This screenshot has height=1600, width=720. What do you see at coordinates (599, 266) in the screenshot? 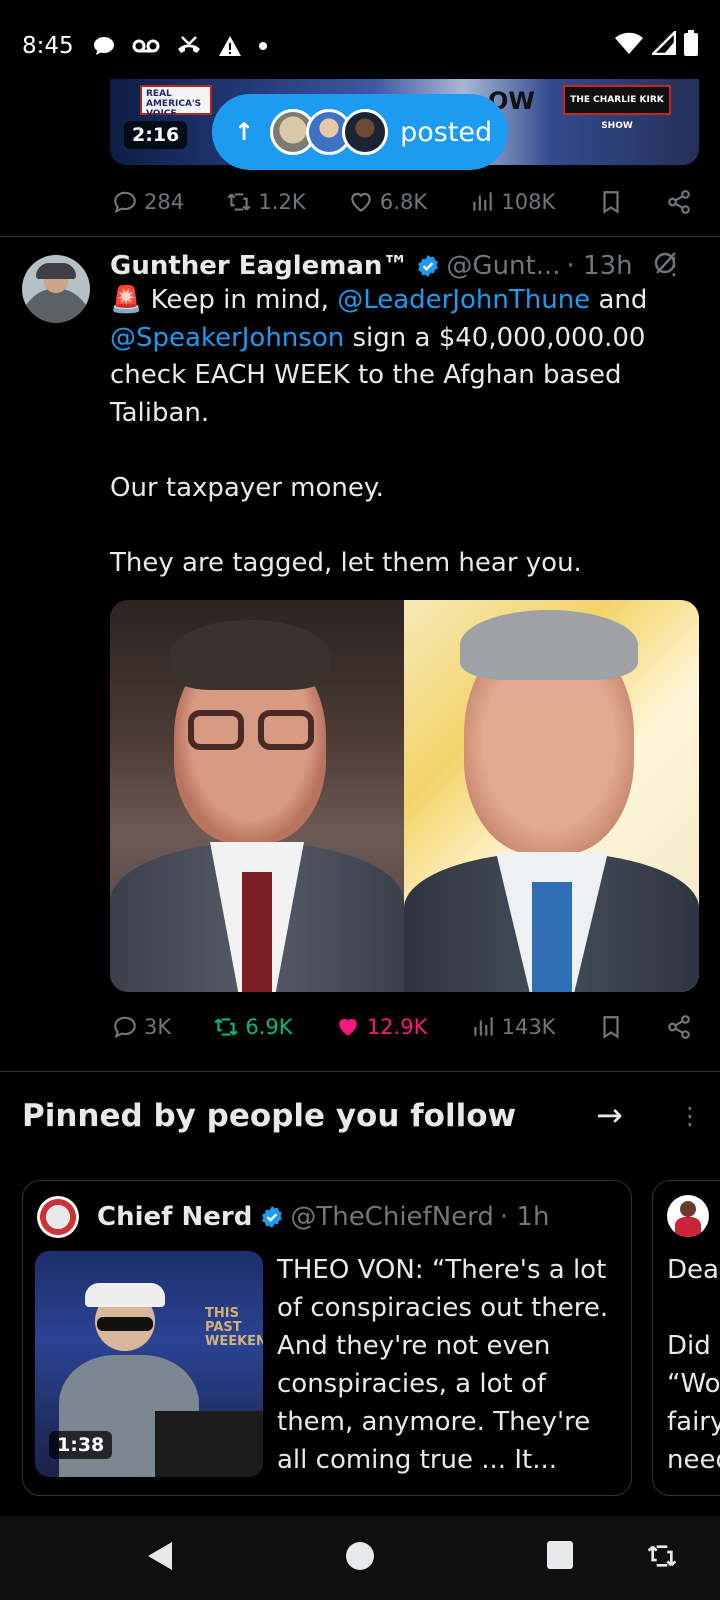
I see `tweet-time: · 13h` at bounding box center [599, 266].